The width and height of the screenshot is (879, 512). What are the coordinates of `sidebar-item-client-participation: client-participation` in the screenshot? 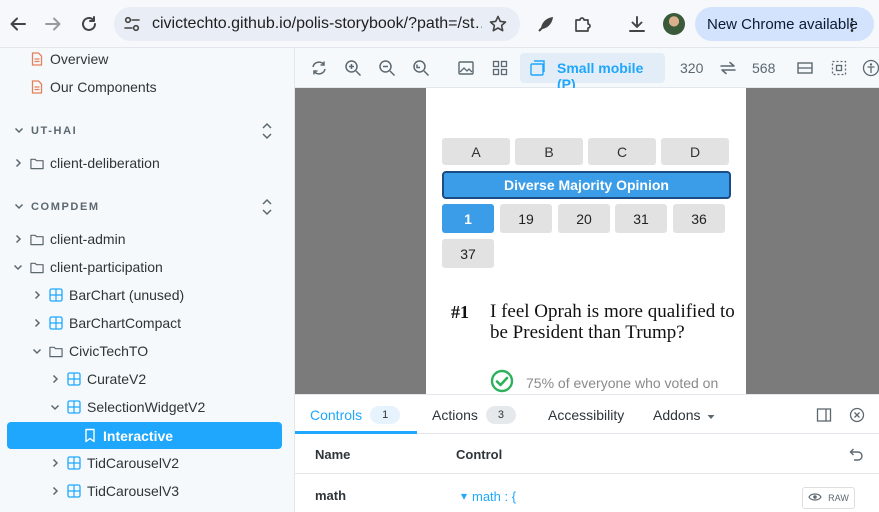 It's located at (87, 267).